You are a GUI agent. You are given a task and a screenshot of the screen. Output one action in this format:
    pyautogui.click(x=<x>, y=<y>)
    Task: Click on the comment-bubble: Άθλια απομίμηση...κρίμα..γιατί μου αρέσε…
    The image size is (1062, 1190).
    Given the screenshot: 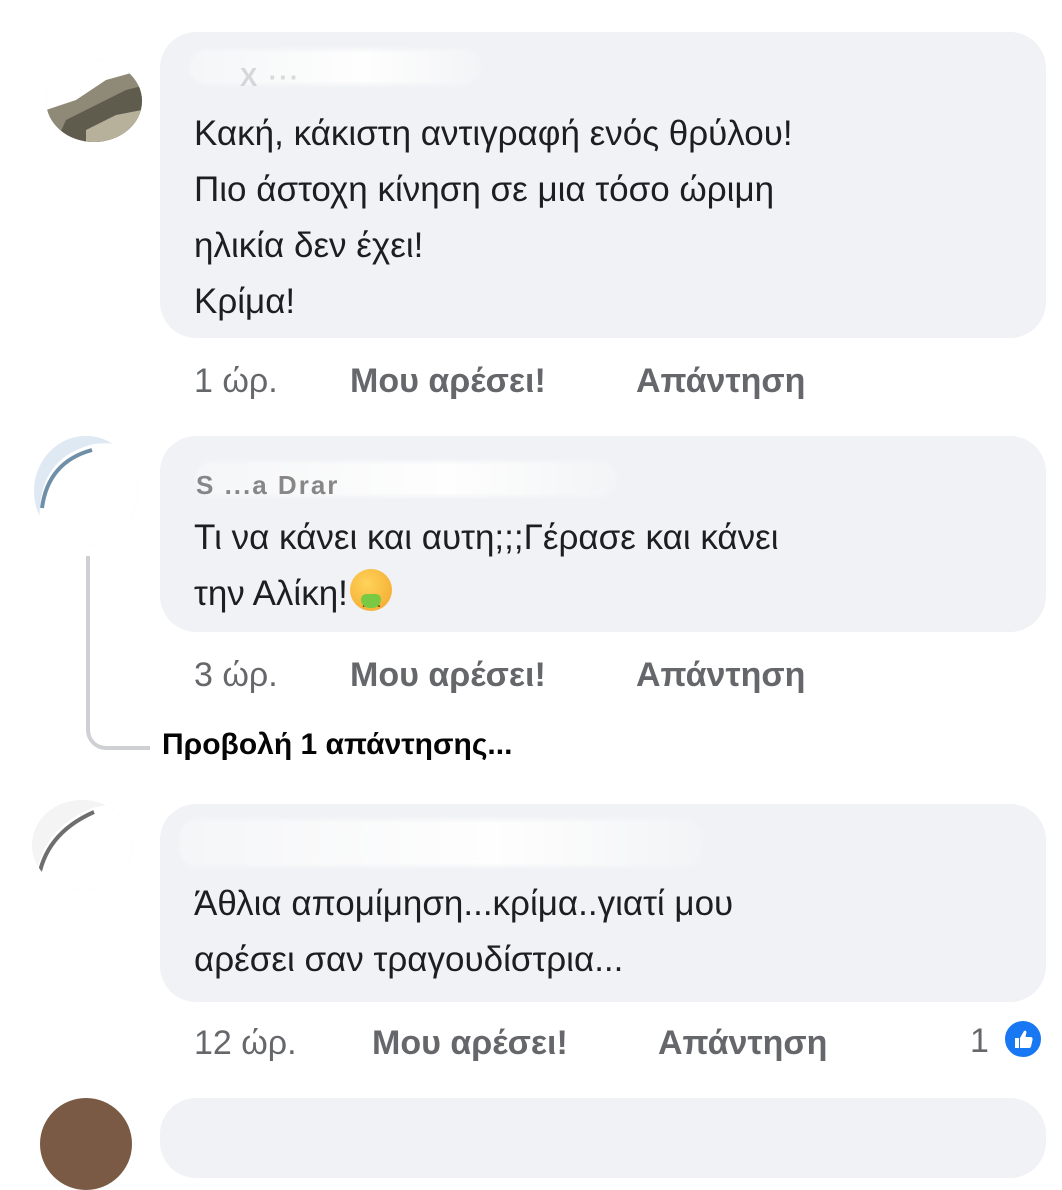 What is the action you would take?
    pyautogui.click(x=603, y=903)
    